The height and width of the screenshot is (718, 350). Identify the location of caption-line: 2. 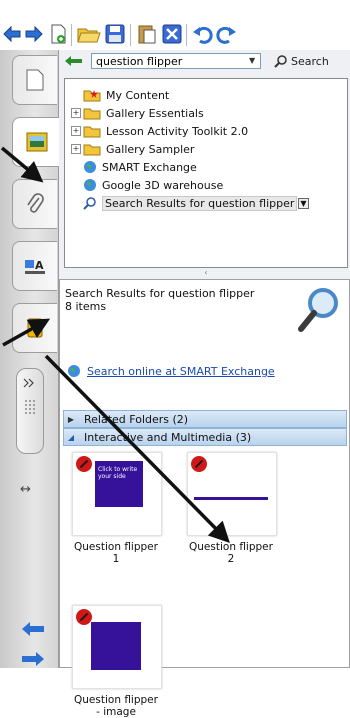
(231, 559).